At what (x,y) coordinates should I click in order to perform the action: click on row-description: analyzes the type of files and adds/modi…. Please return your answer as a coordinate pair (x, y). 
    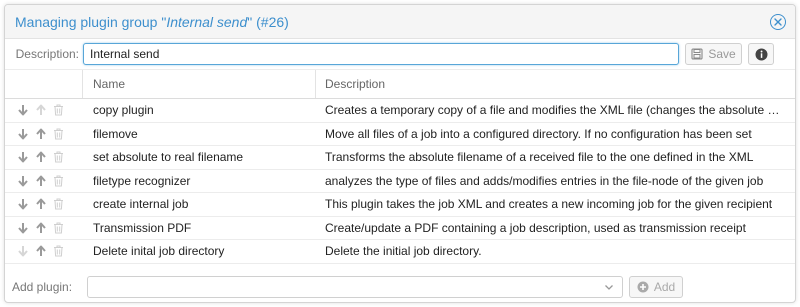
    Looking at the image, I should click on (544, 180).